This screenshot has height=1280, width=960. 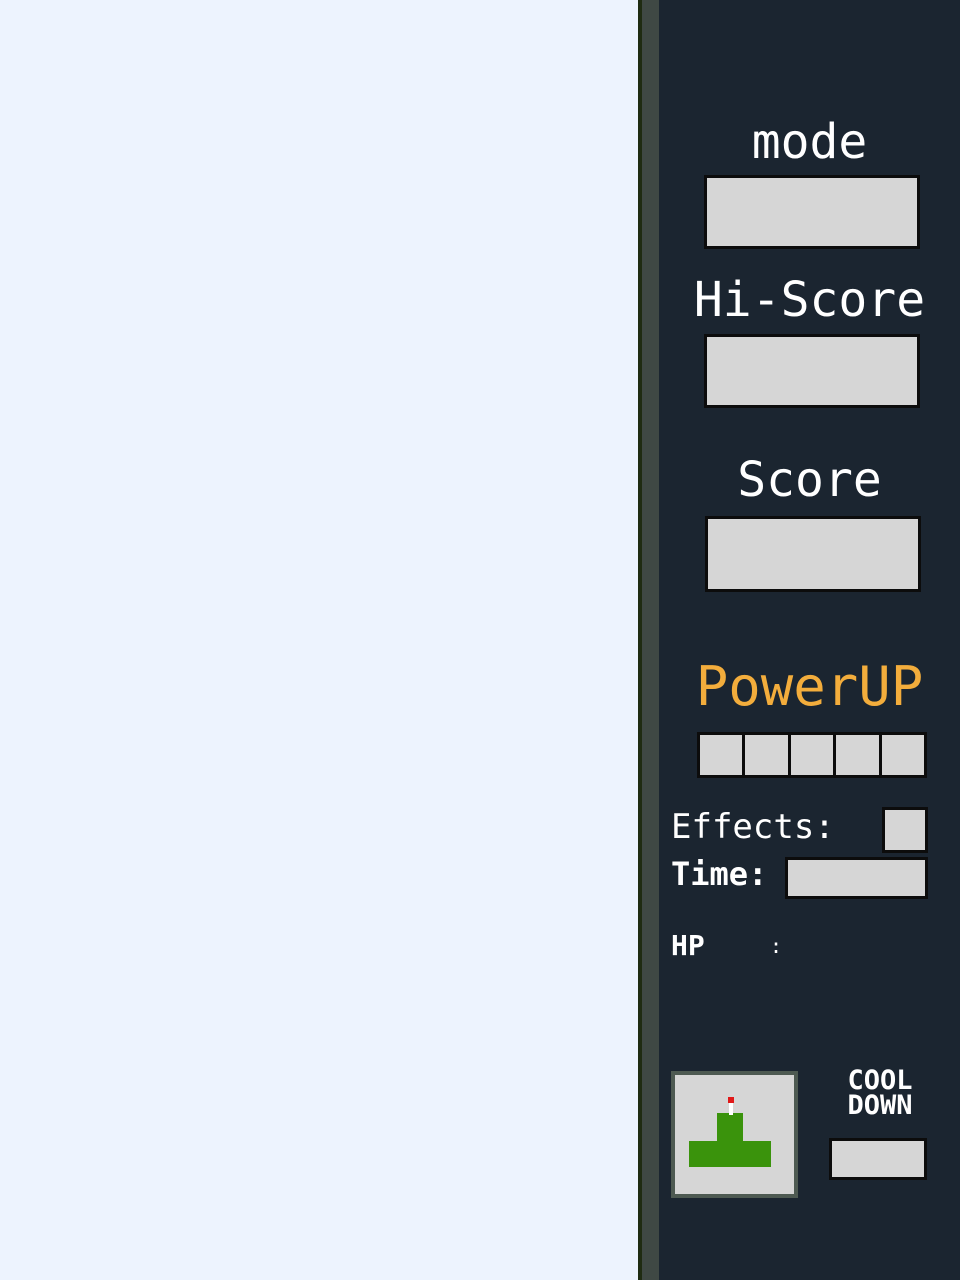 What do you see at coordinates (880, 1093) in the screenshot?
I see `cooldown-label: COOL DOWN` at bounding box center [880, 1093].